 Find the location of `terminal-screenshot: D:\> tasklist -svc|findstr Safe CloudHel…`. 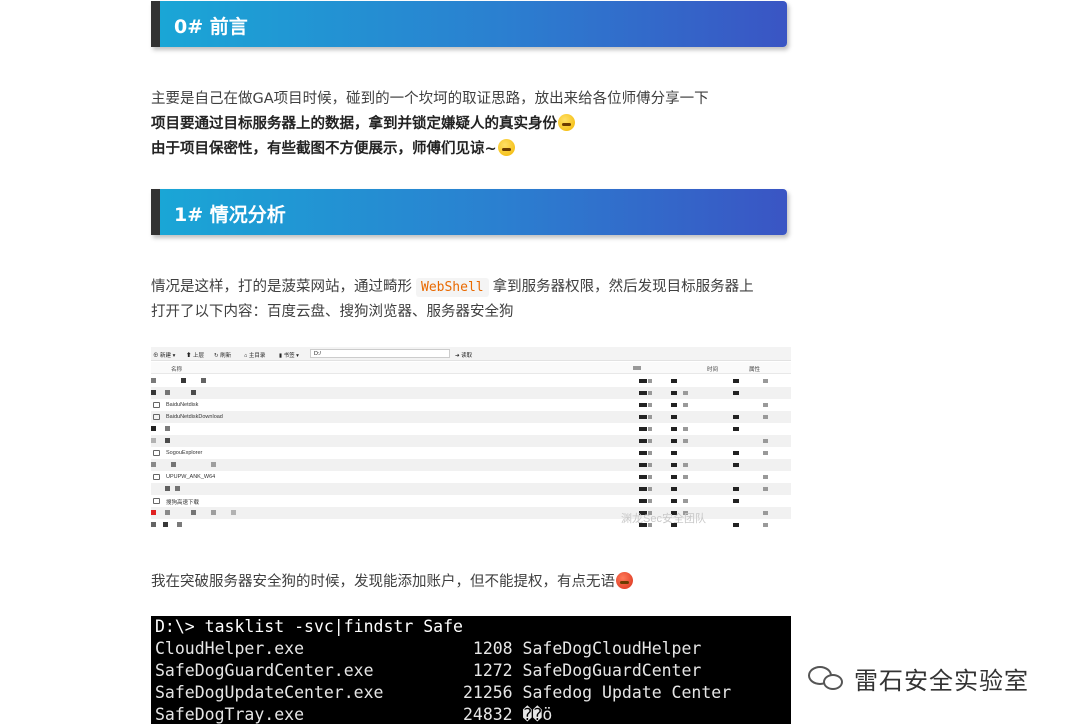

terminal-screenshot: D:\> tasklist -svc|findstr Safe CloudHel… is located at coordinates (471, 670).